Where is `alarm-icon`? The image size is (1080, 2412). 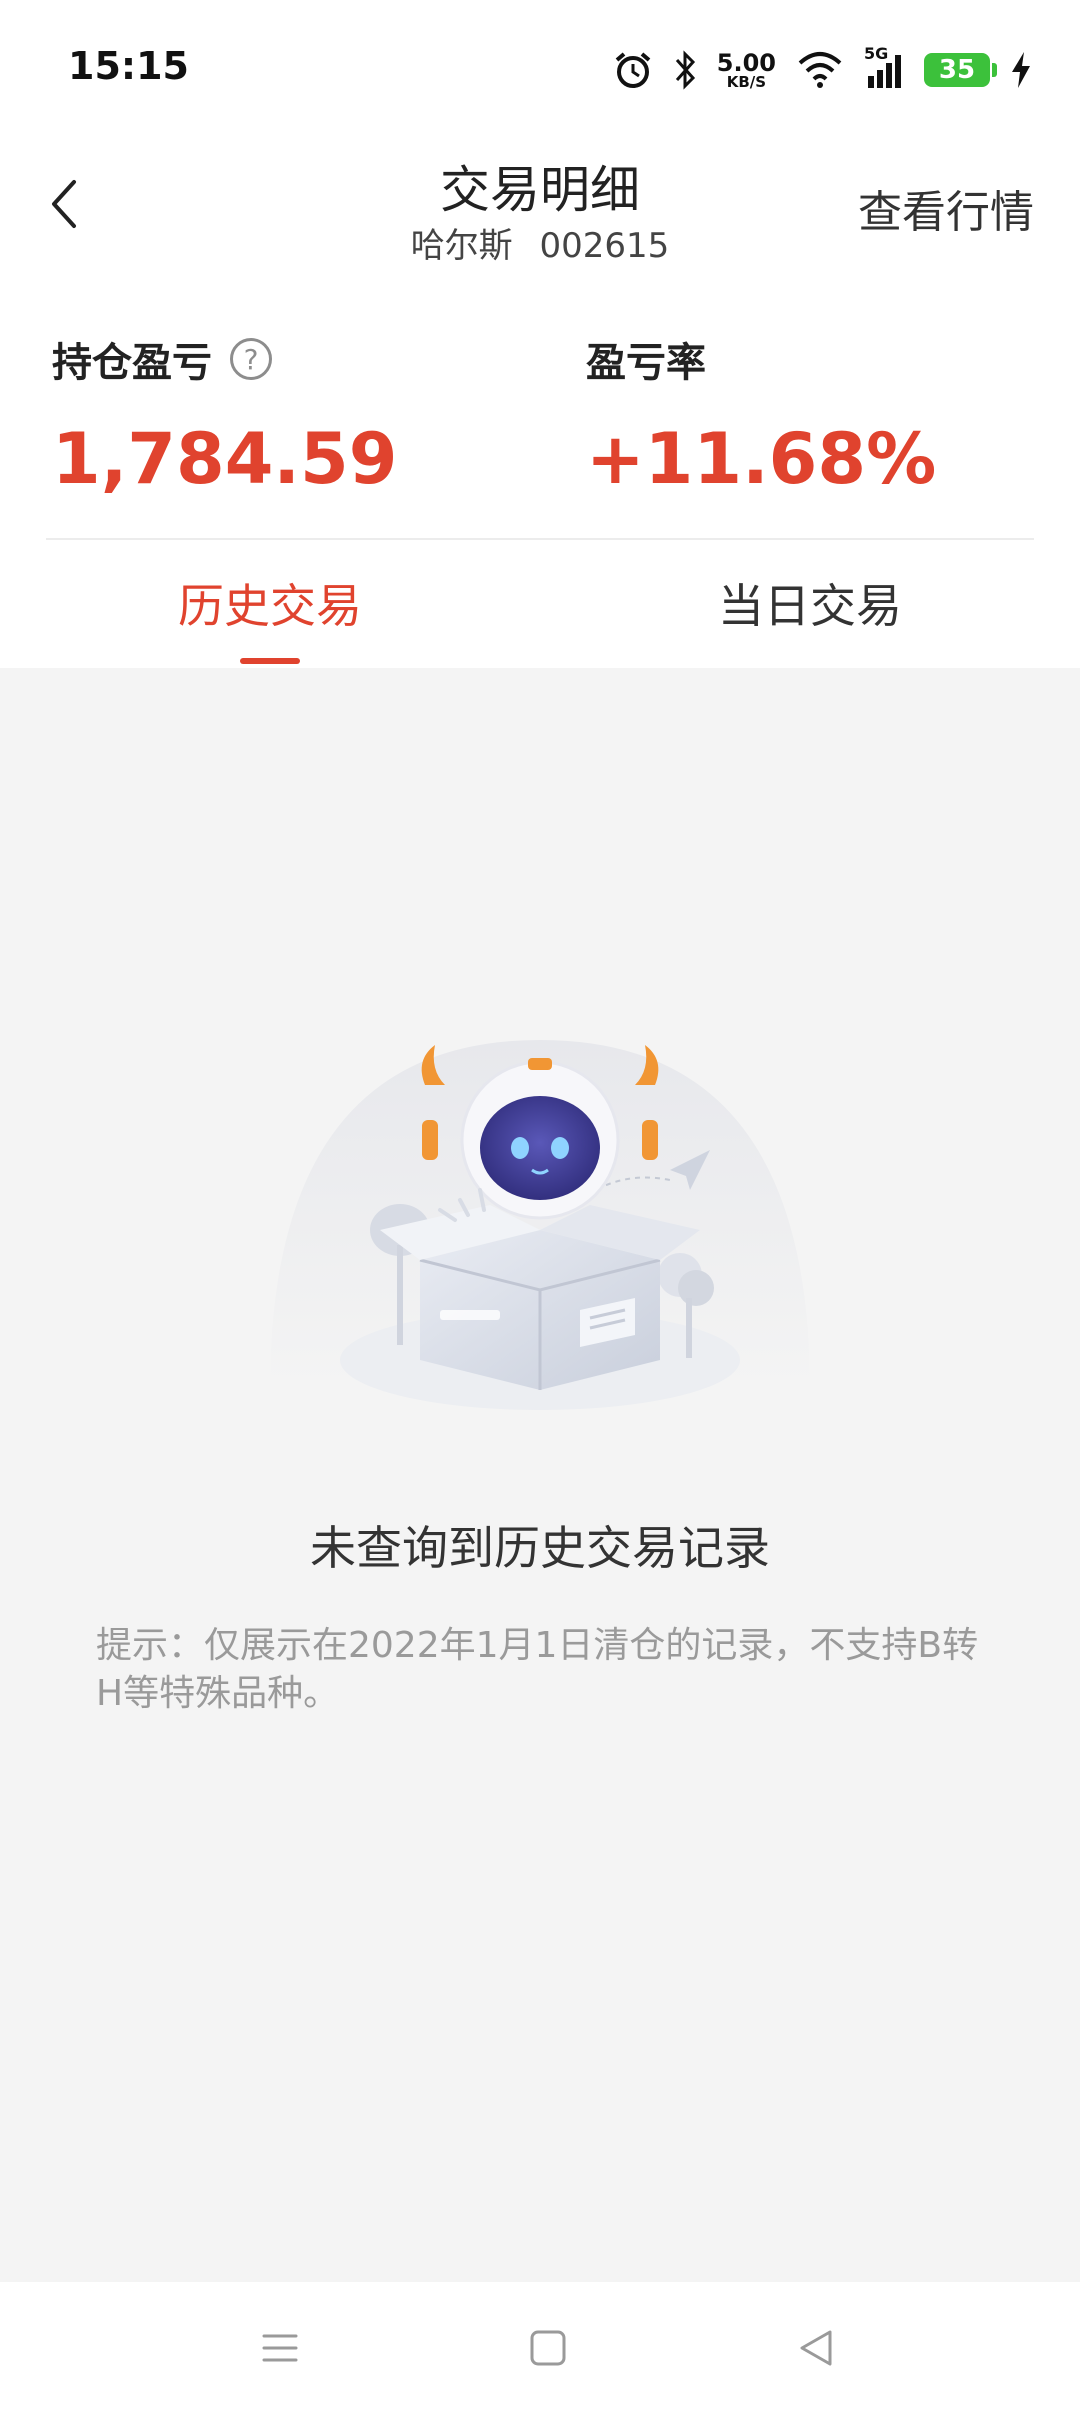 alarm-icon is located at coordinates (633, 70).